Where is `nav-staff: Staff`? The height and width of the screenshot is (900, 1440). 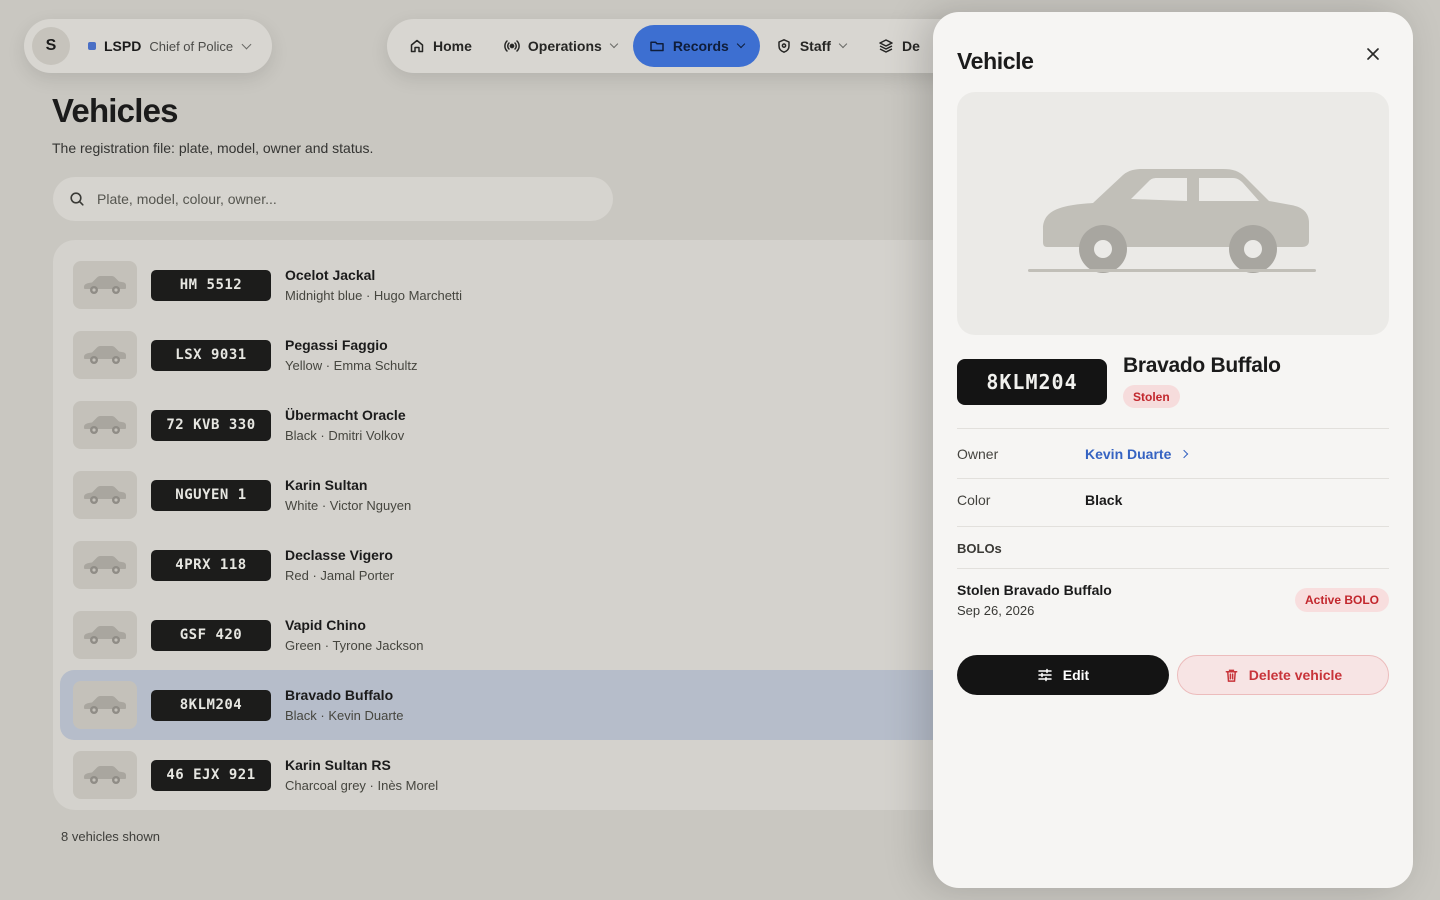
nav-staff: Staff is located at coordinates (811, 46).